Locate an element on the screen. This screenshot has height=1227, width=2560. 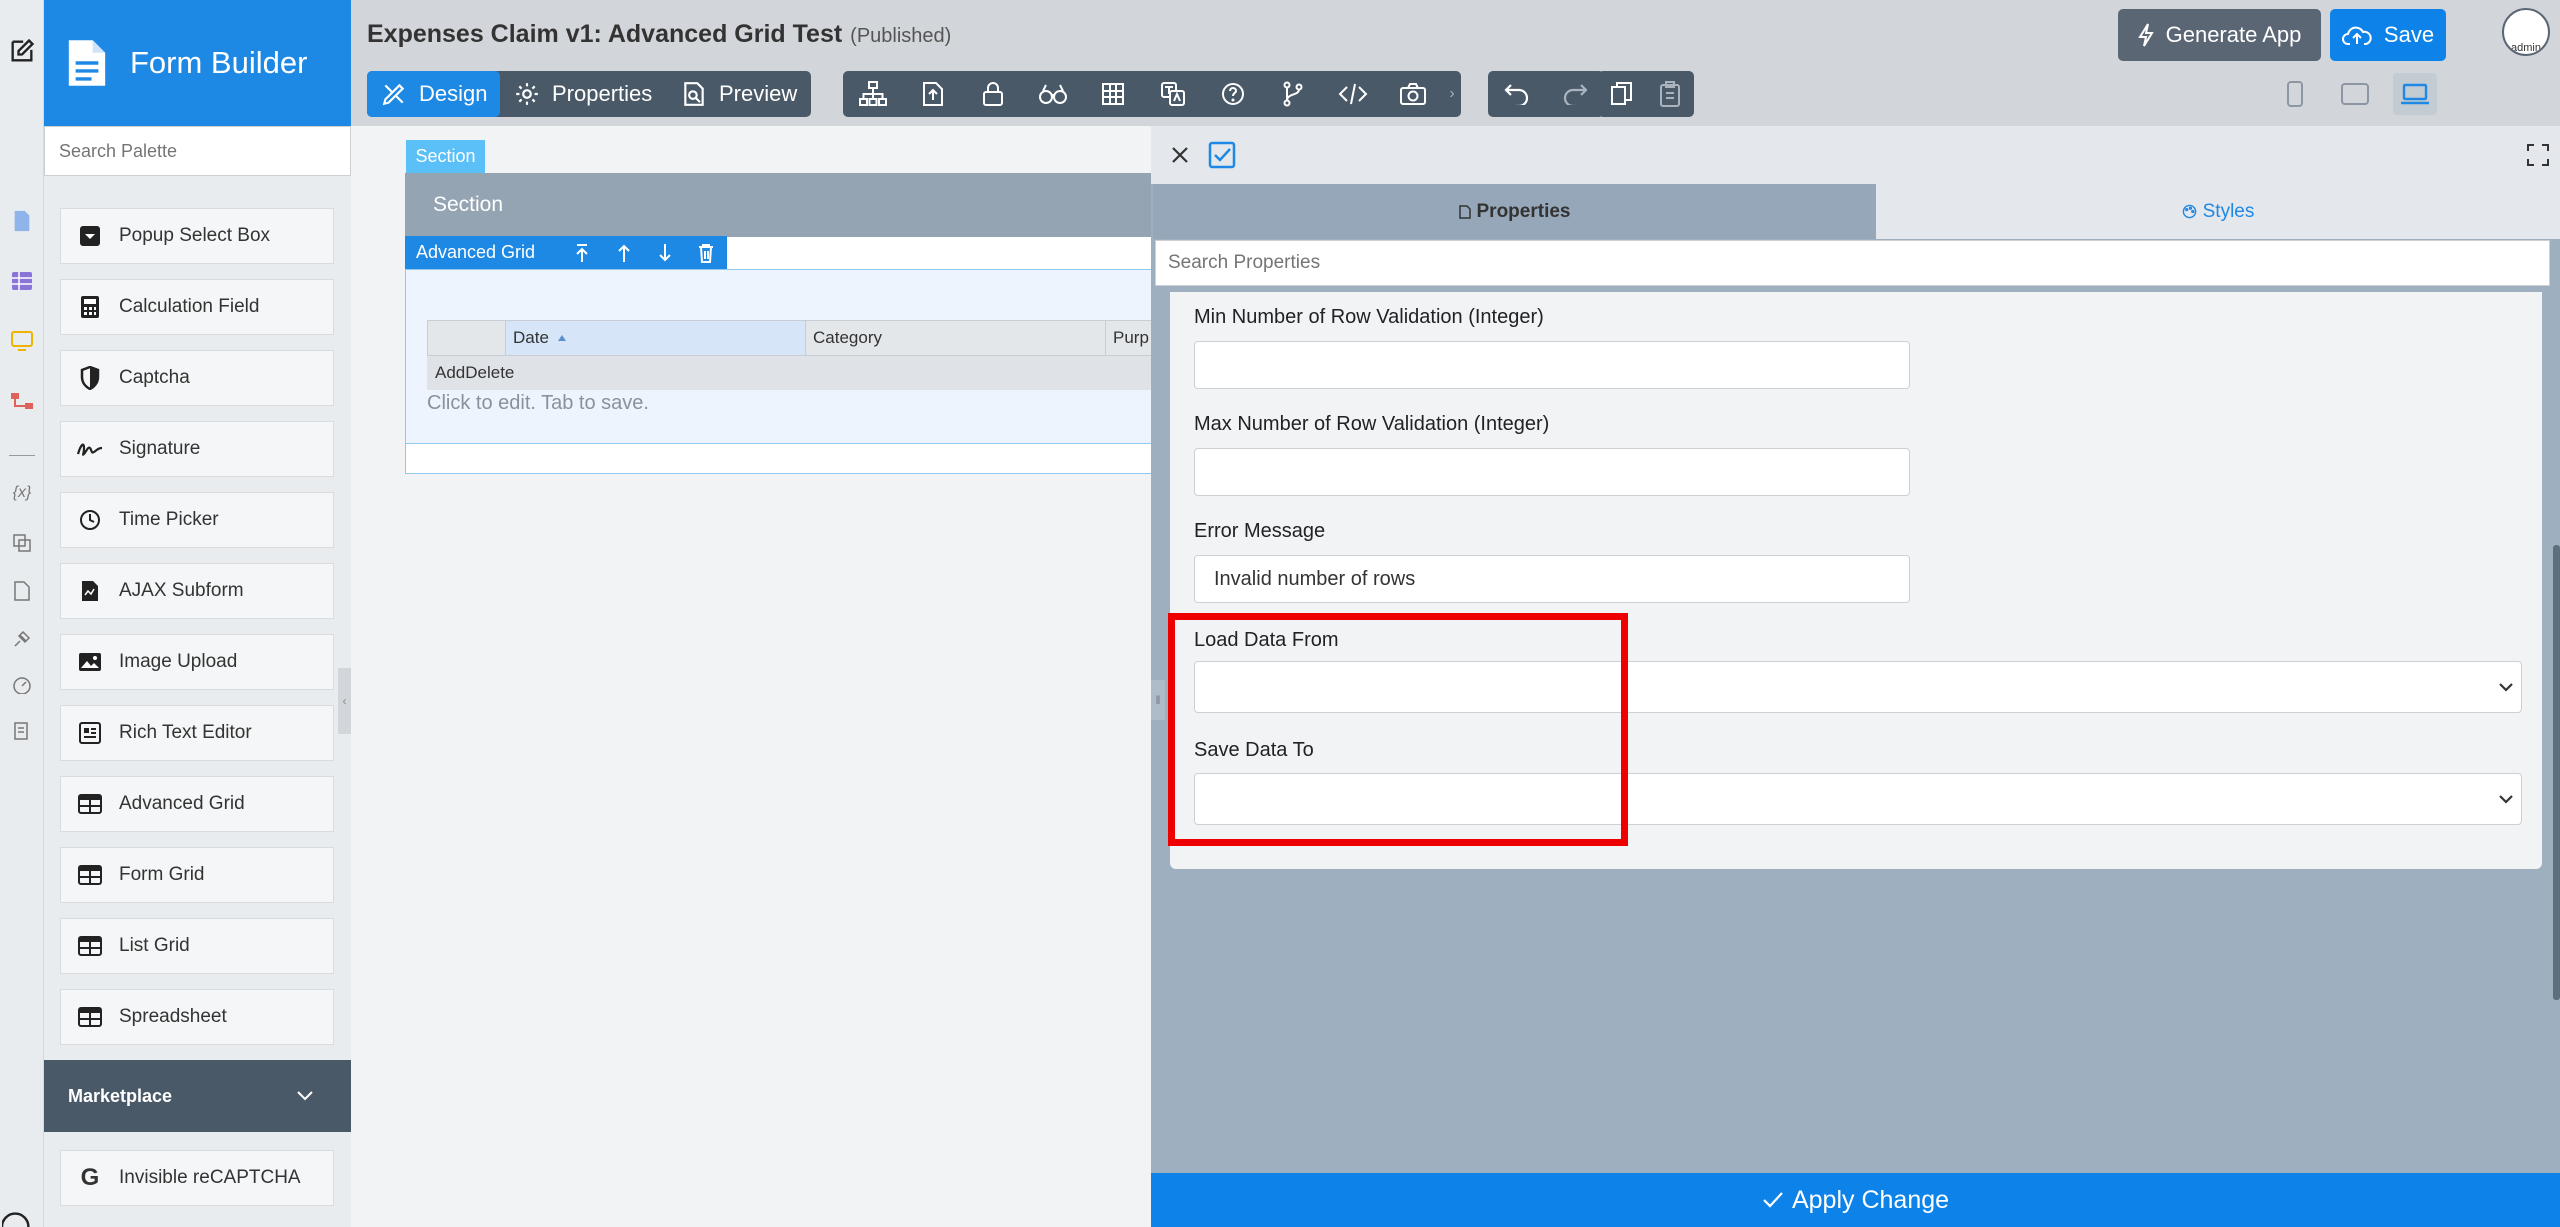
fullscreen-icon is located at coordinates (2538, 155).